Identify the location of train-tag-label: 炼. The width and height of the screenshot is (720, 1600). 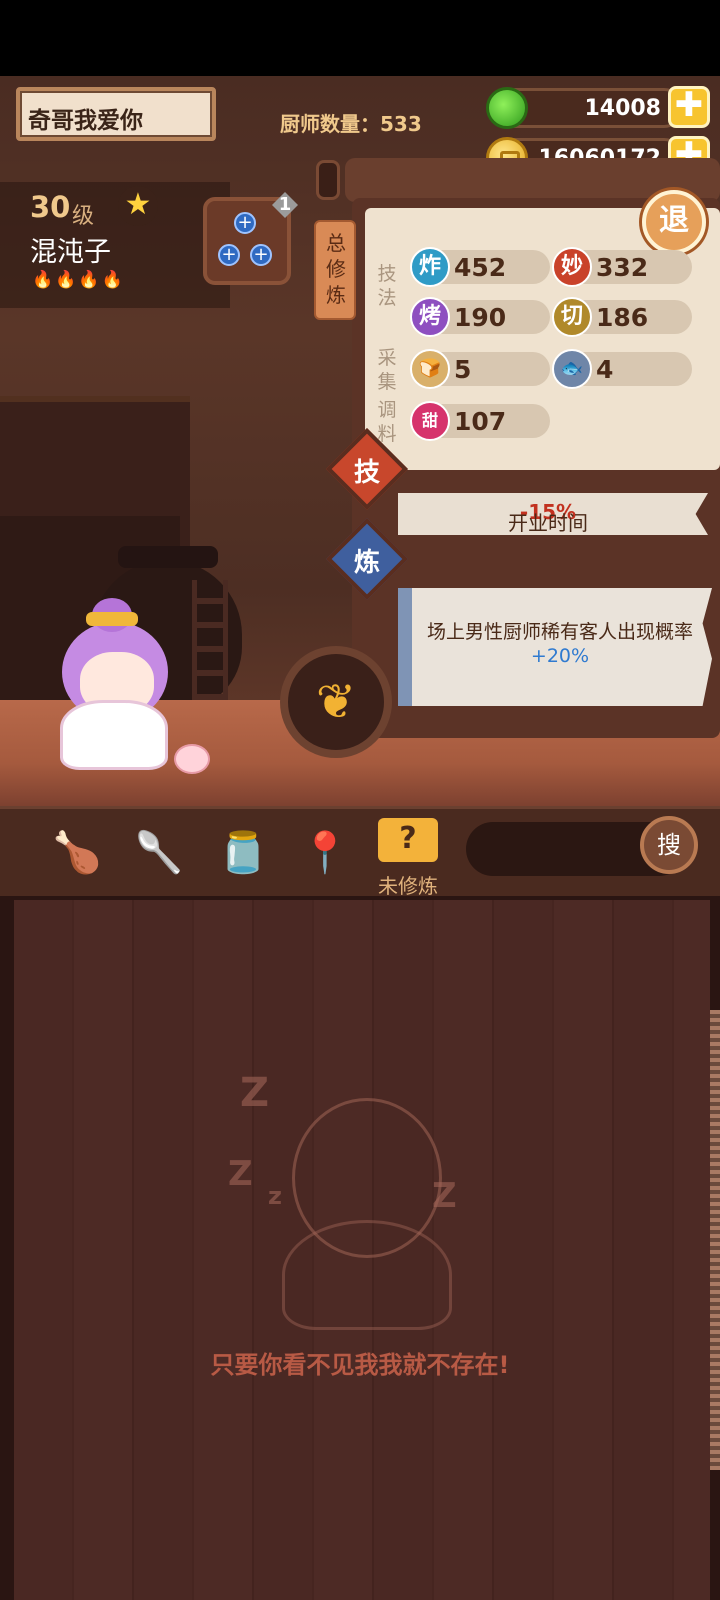
(366, 563).